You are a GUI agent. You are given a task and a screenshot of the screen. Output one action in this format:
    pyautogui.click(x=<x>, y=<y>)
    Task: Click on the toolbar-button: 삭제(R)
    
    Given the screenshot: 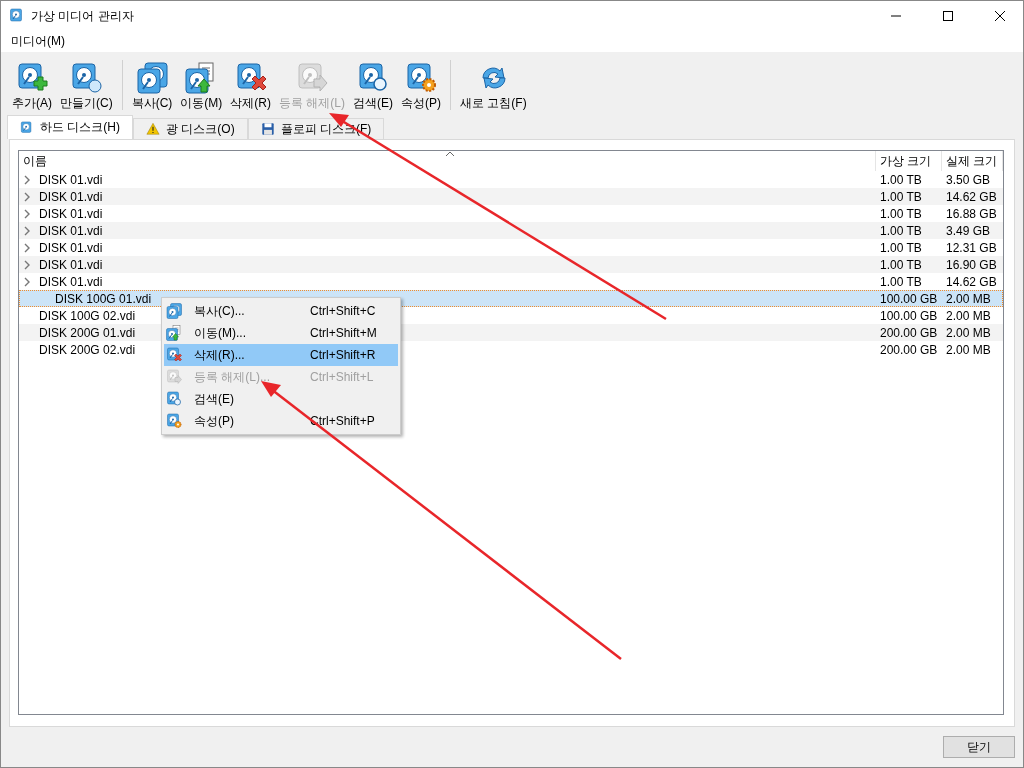 What is the action you would take?
    pyautogui.click(x=250, y=87)
    